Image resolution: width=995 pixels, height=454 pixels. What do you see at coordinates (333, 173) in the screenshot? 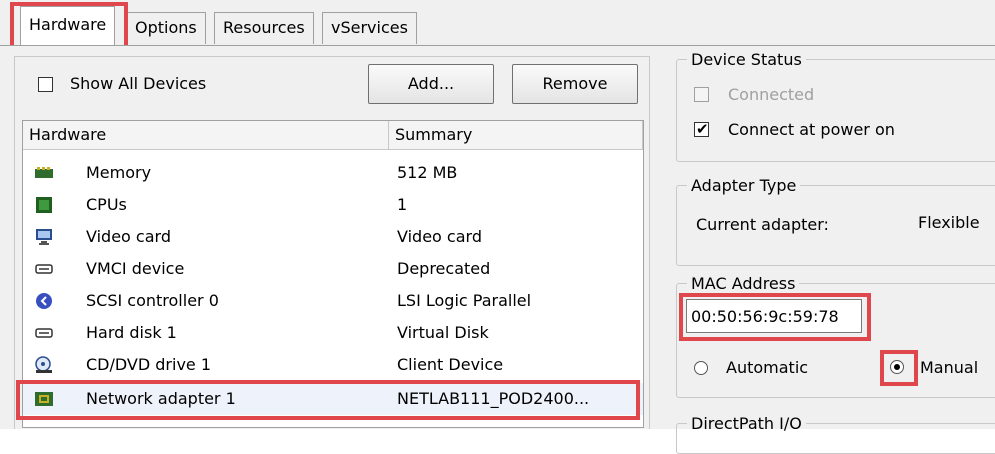
I see `table-row: Memory 512 MB` at bounding box center [333, 173].